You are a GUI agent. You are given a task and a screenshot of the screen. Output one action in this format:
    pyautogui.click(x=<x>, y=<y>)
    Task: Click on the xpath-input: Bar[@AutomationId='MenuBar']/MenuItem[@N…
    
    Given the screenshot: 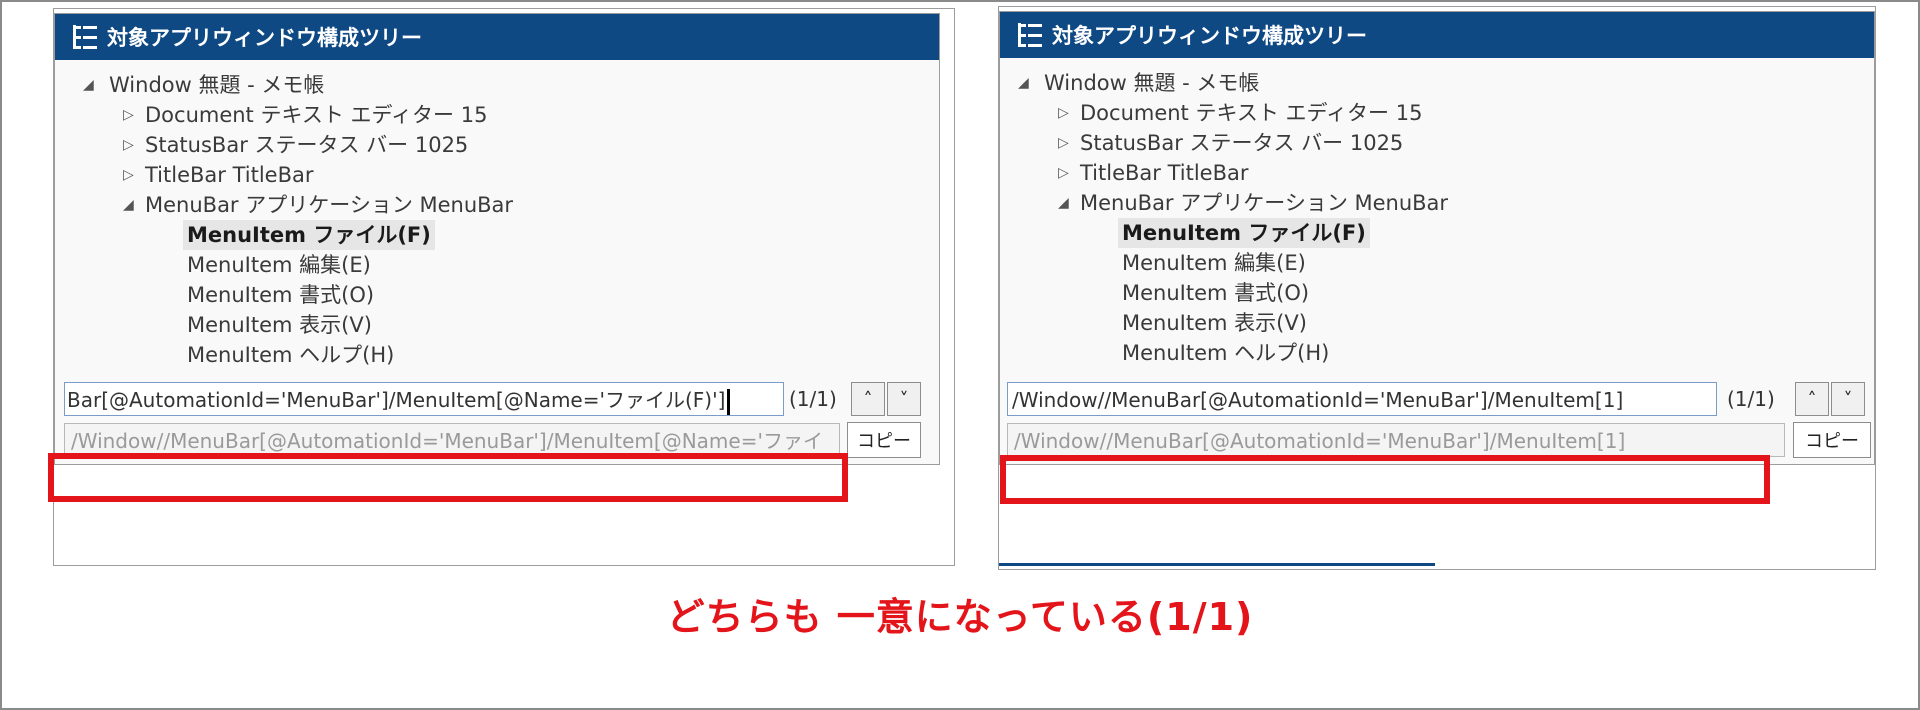 What is the action you would take?
    pyautogui.click(x=424, y=399)
    